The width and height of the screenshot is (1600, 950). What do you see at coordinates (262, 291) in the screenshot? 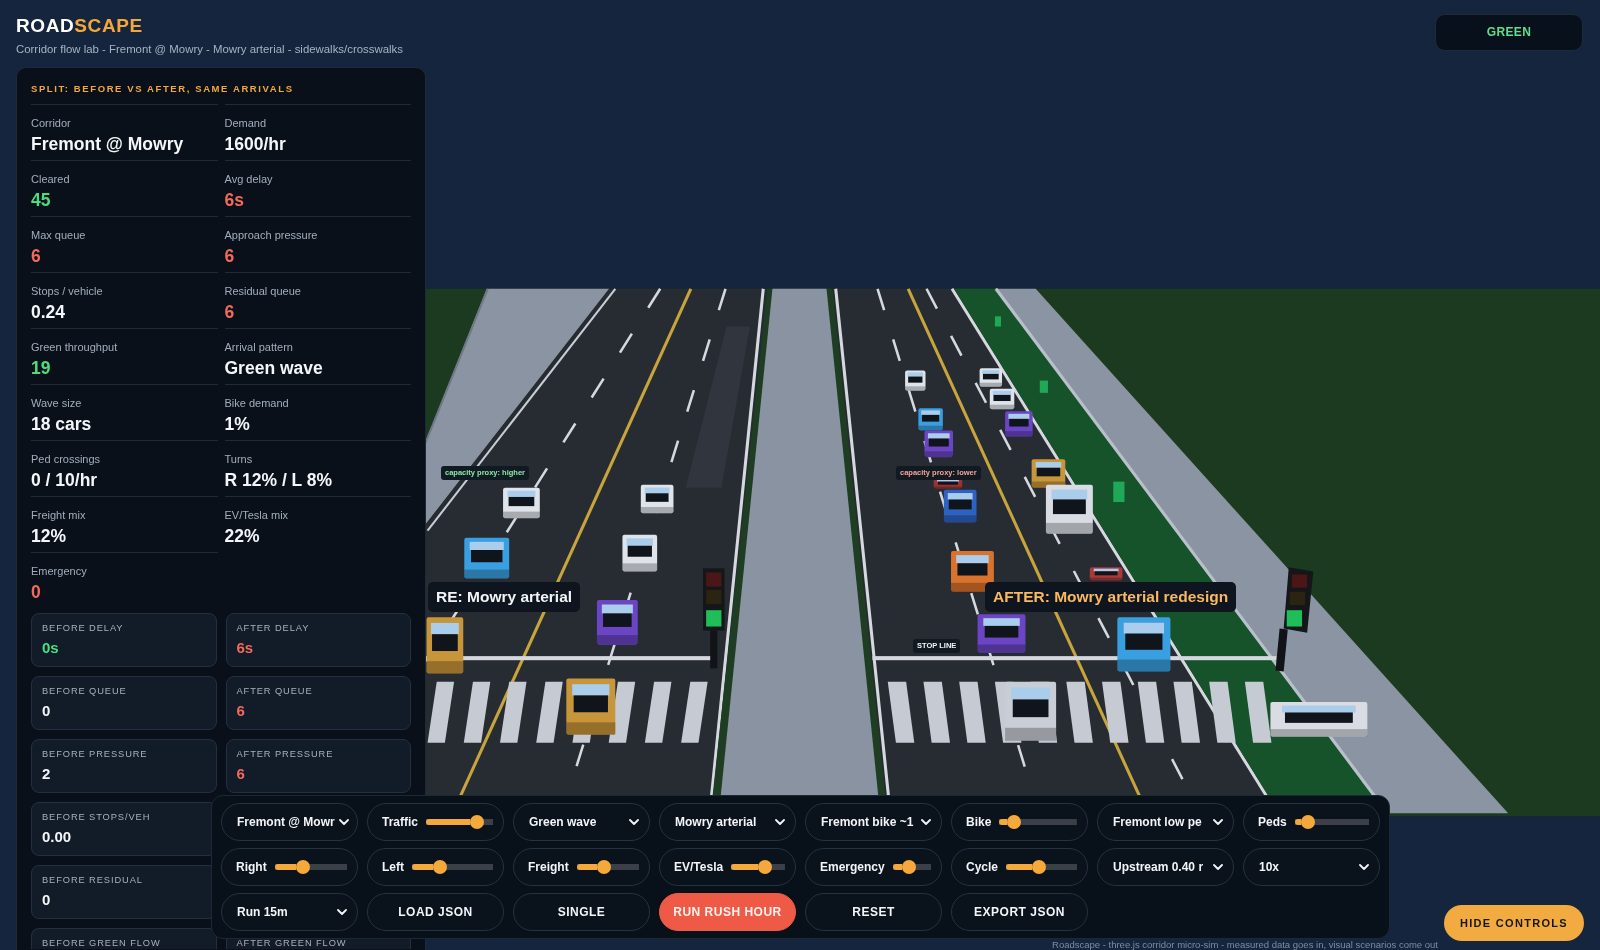
I see `stat-label: Residual queue` at bounding box center [262, 291].